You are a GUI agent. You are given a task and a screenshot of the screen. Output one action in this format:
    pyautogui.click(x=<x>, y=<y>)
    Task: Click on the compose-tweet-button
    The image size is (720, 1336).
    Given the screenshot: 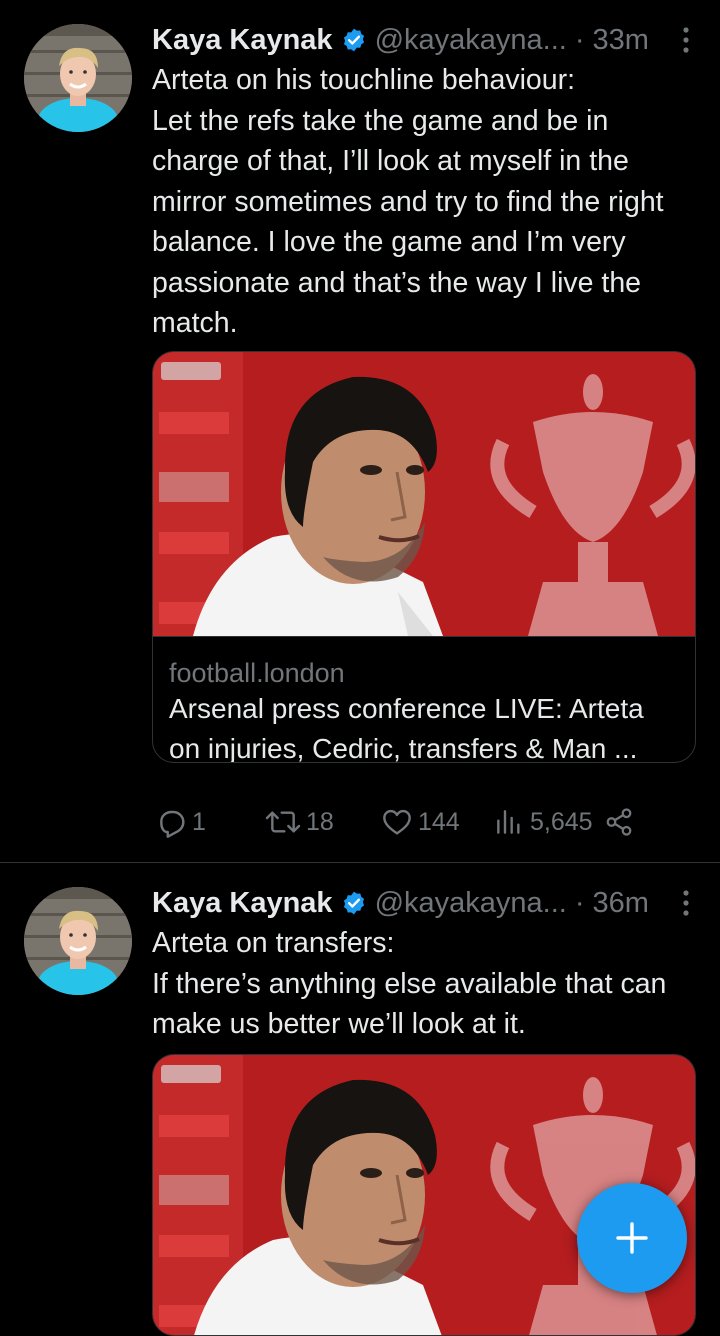 What is the action you would take?
    pyautogui.click(x=632, y=1238)
    